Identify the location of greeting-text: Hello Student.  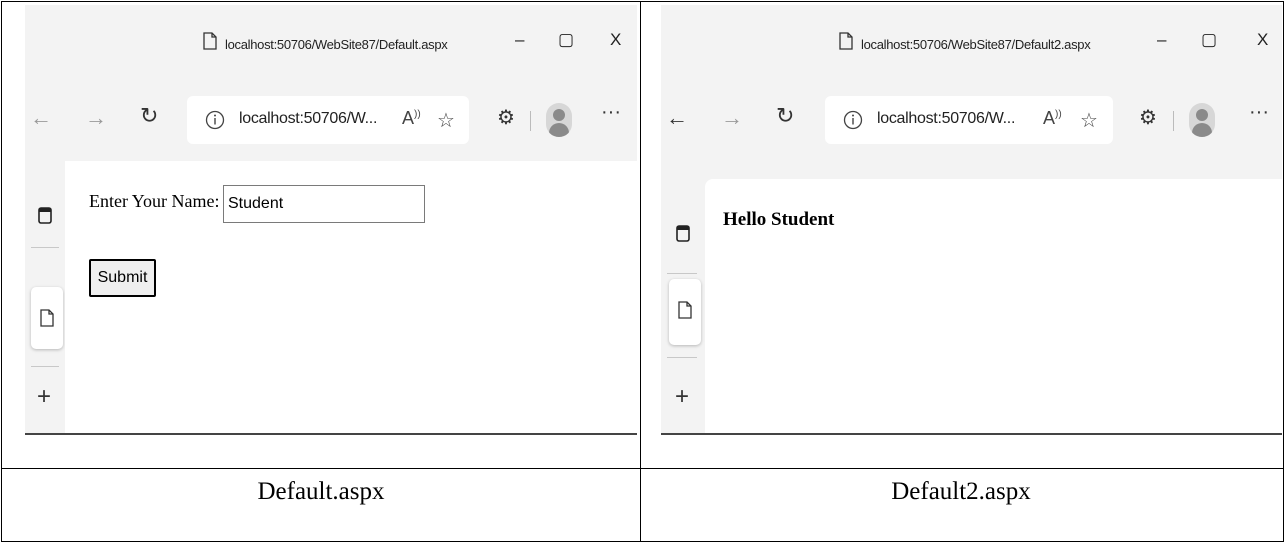
(779, 219).